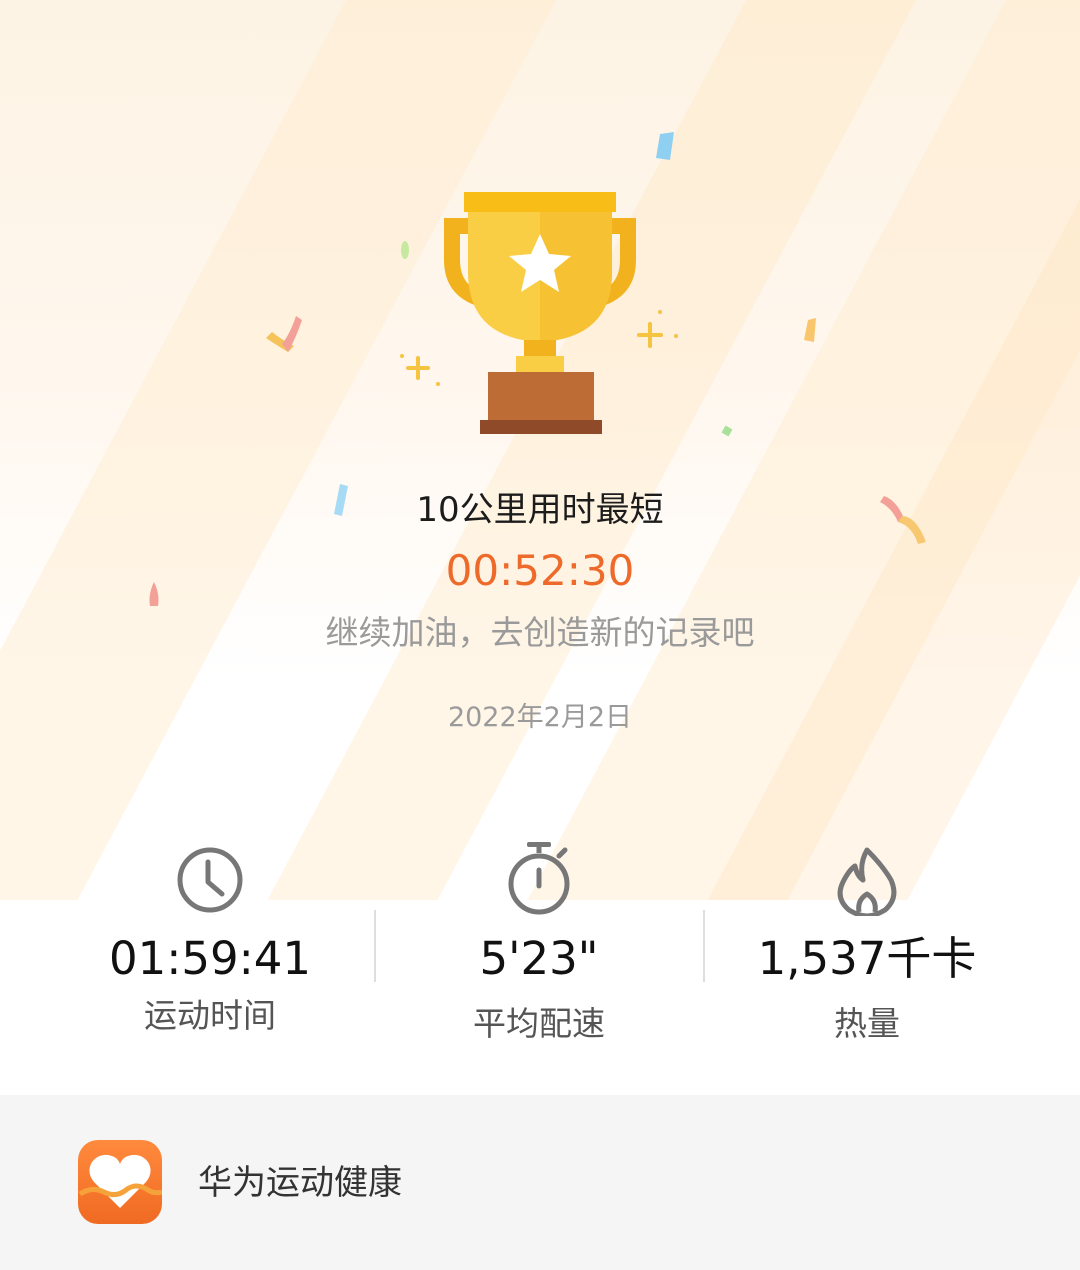  What do you see at coordinates (120, 1182) in the screenshot?
I see `heart-health-app-icon` at bounding box center [120, 1182].